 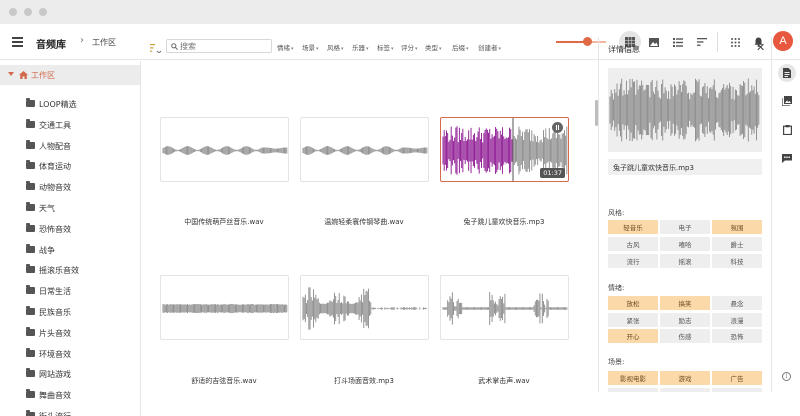 What do you see at coordinates (360, 47) in the screenshot?
I see `filter-dropdown: 乐器▾` at bounding box center [360, 47].